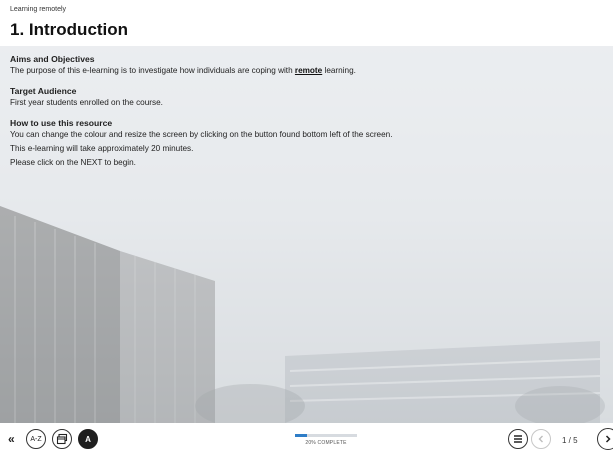  What do you see at coordinates (73, 162) in the screenshot?
I see `section-text: Please click on the NEXT to begin.` at bounding box center [73, 162].